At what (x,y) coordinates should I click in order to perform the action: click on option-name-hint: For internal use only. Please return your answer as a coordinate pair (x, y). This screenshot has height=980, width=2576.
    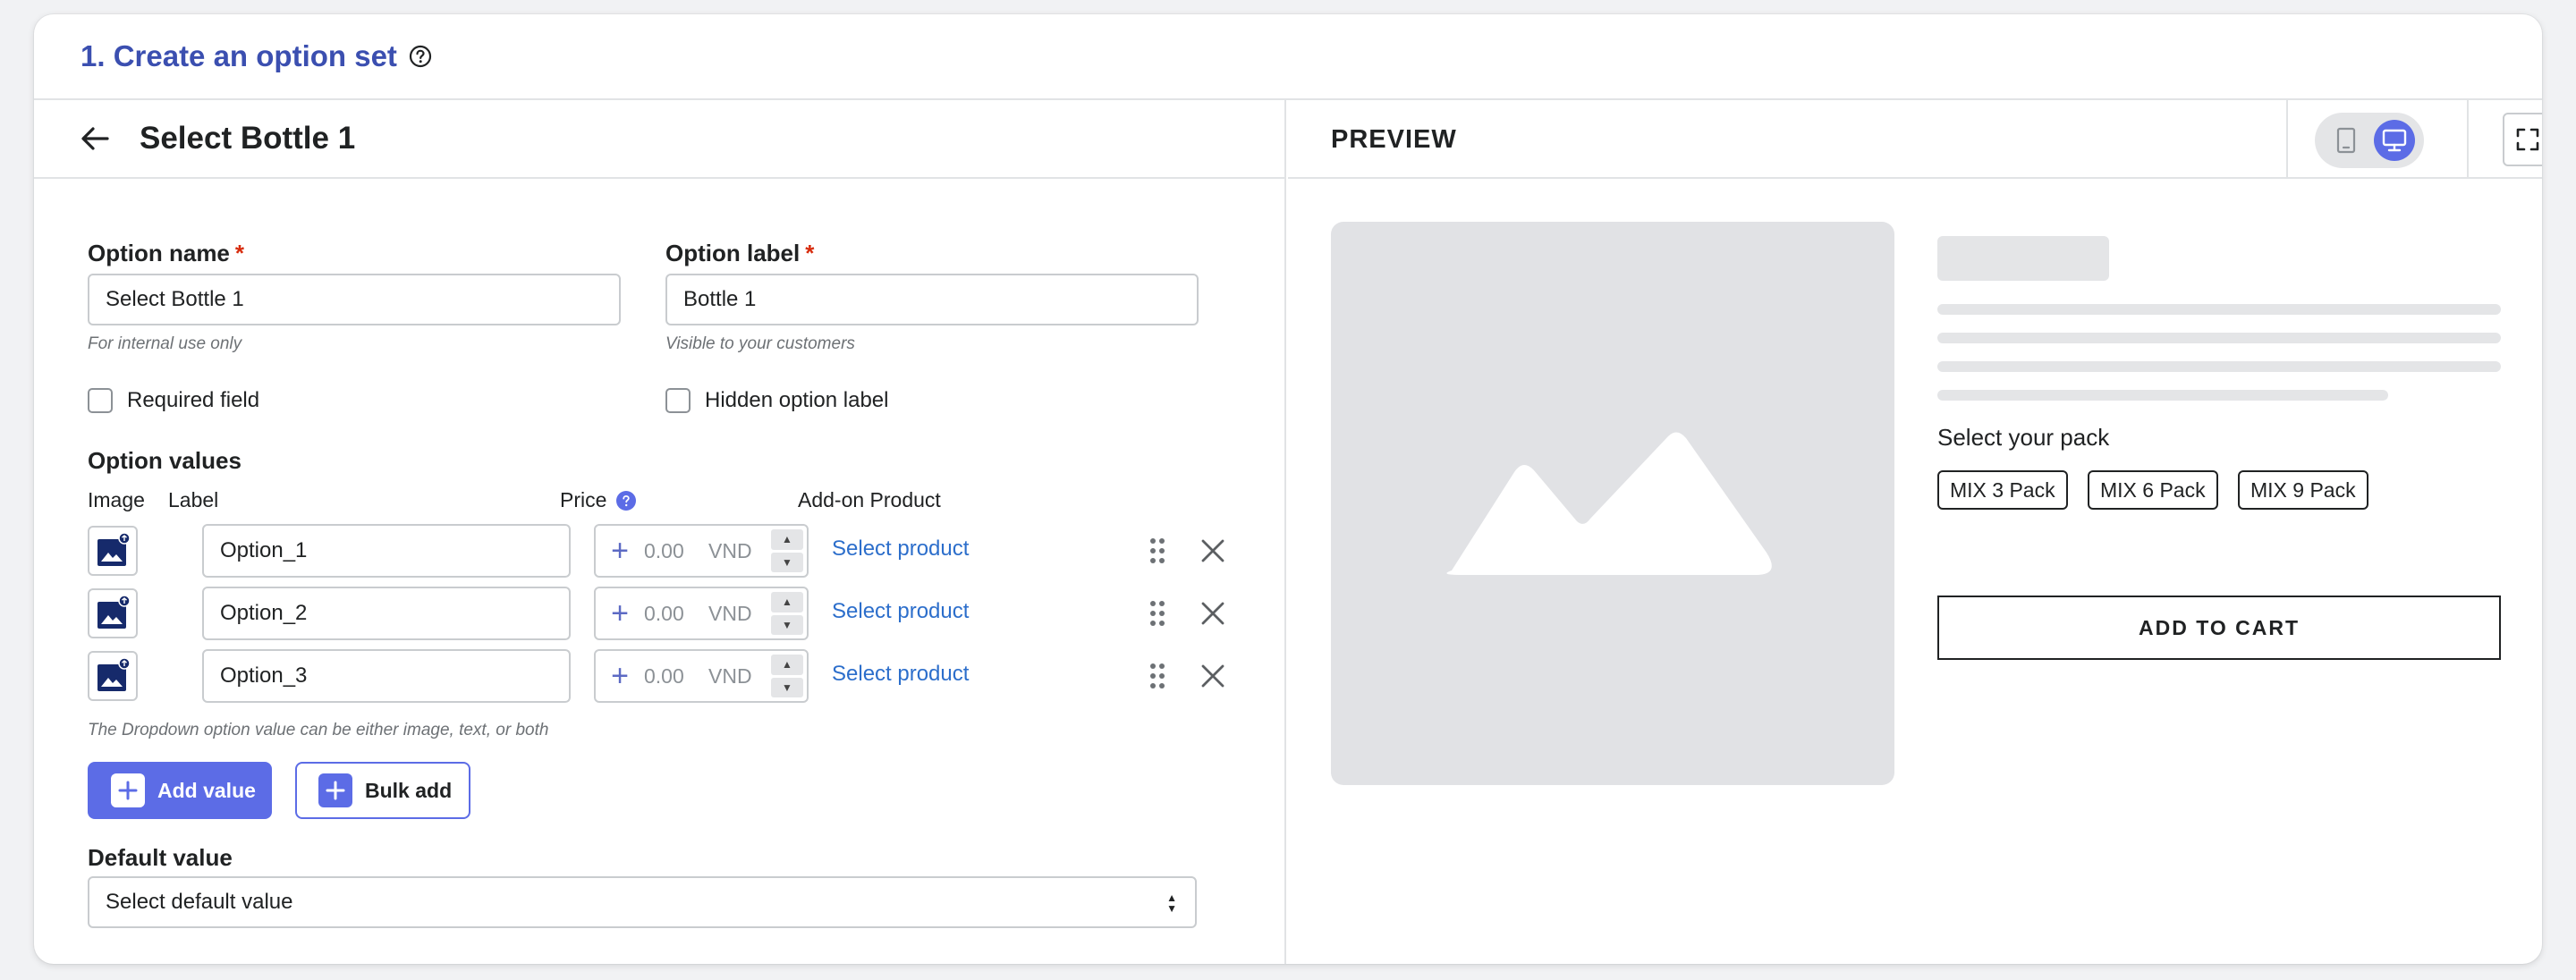
    Looking at the image, I should click on (165, 344).